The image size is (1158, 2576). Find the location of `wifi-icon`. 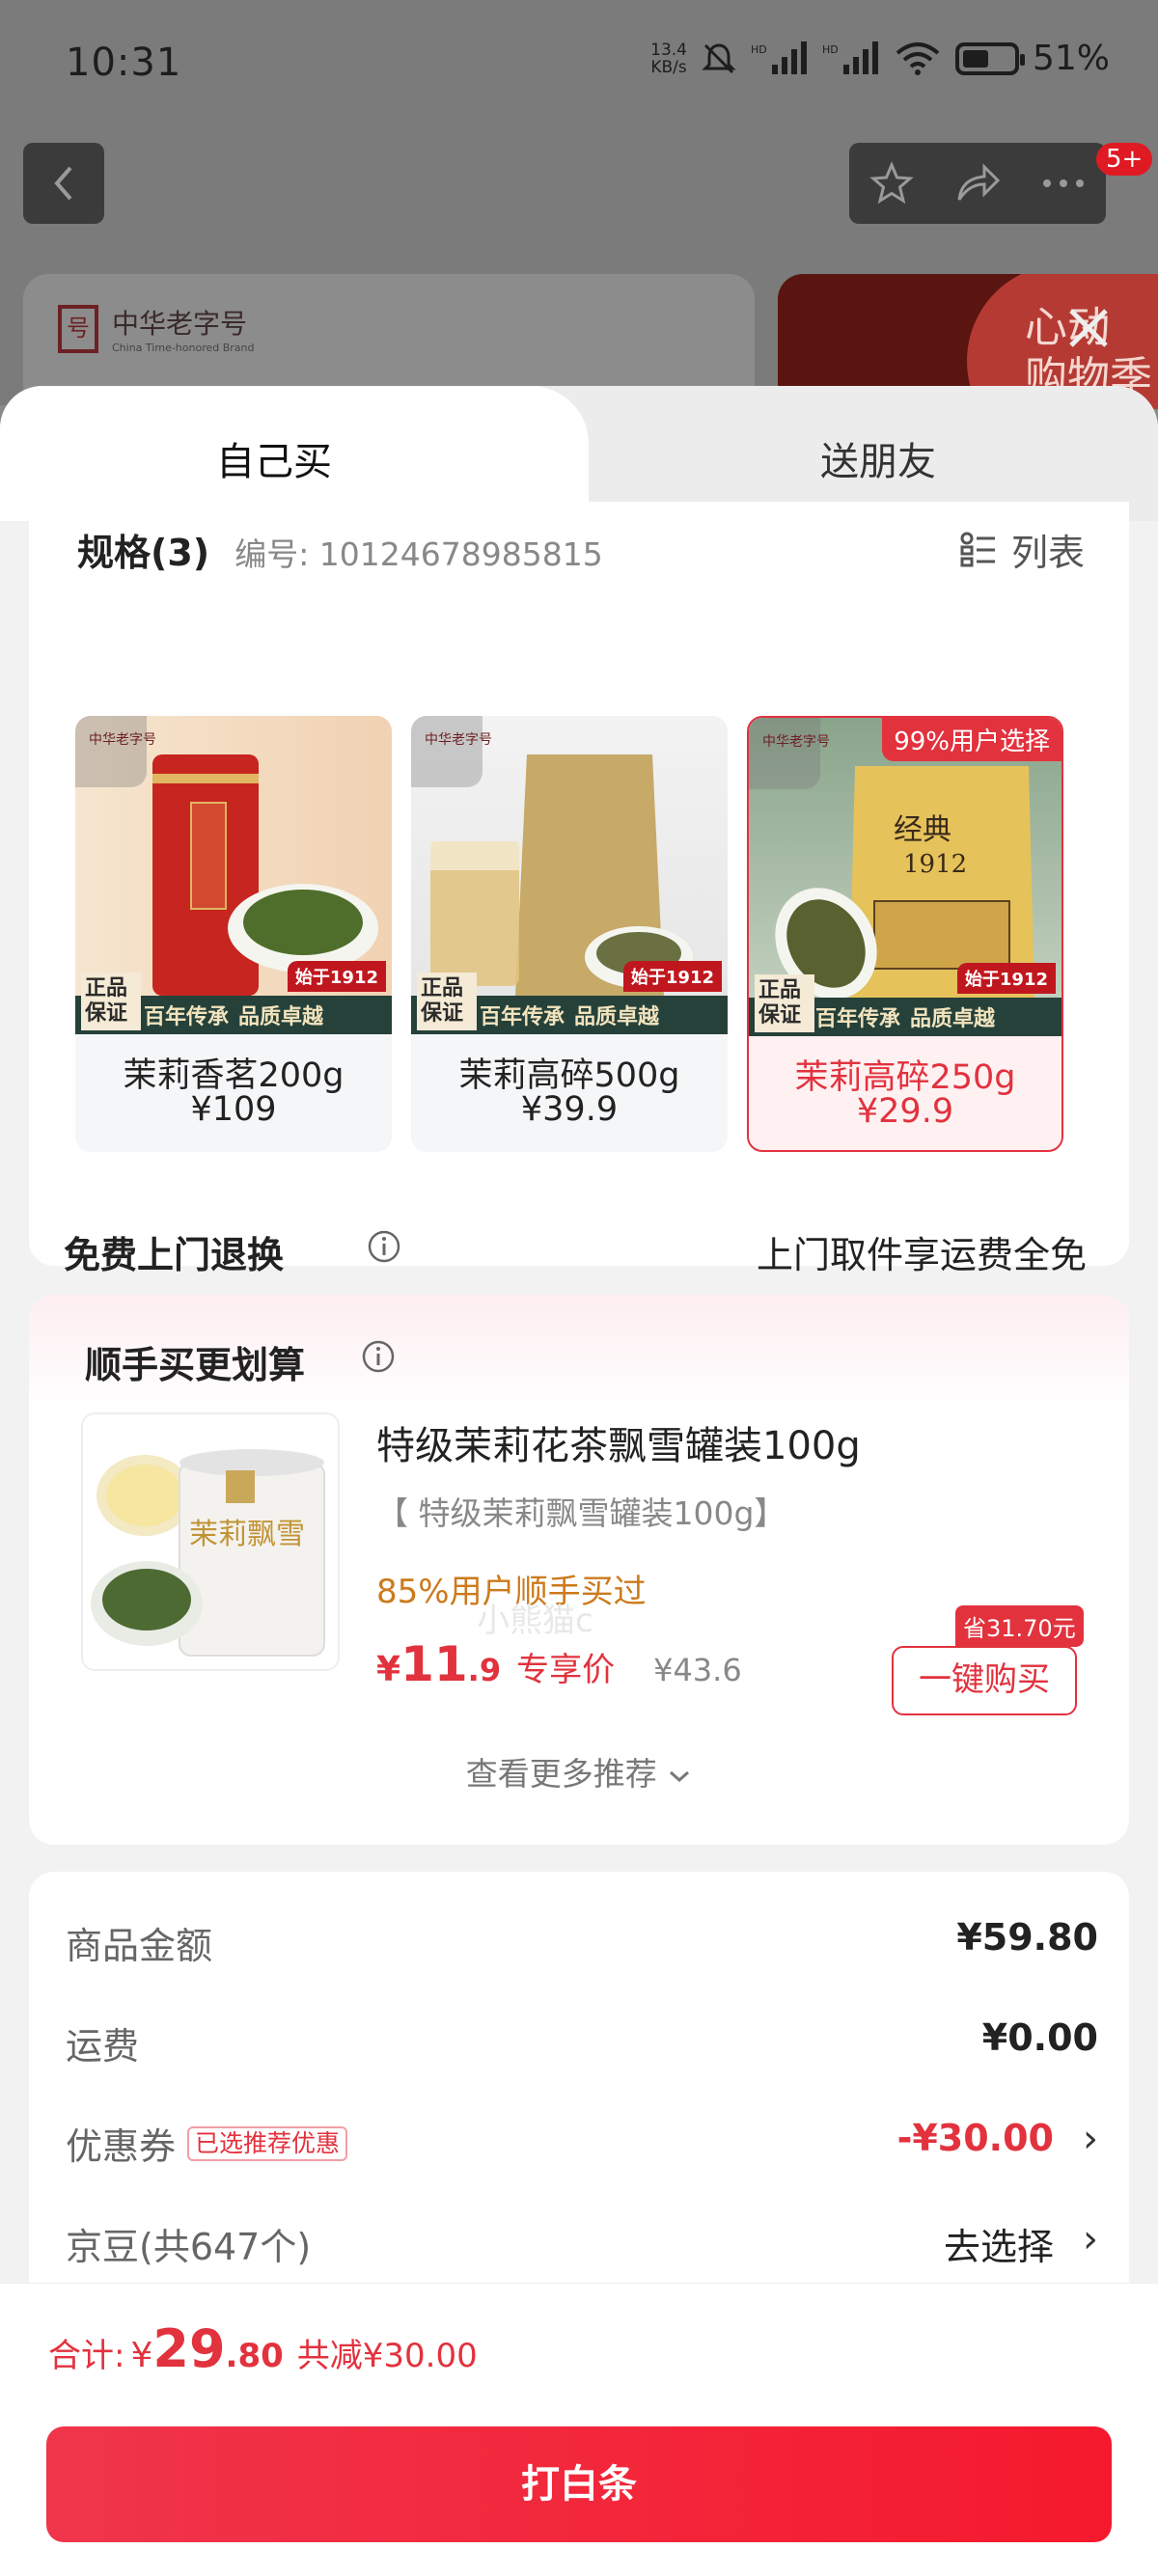

wifi-icon is located at coordinates (918, 58).